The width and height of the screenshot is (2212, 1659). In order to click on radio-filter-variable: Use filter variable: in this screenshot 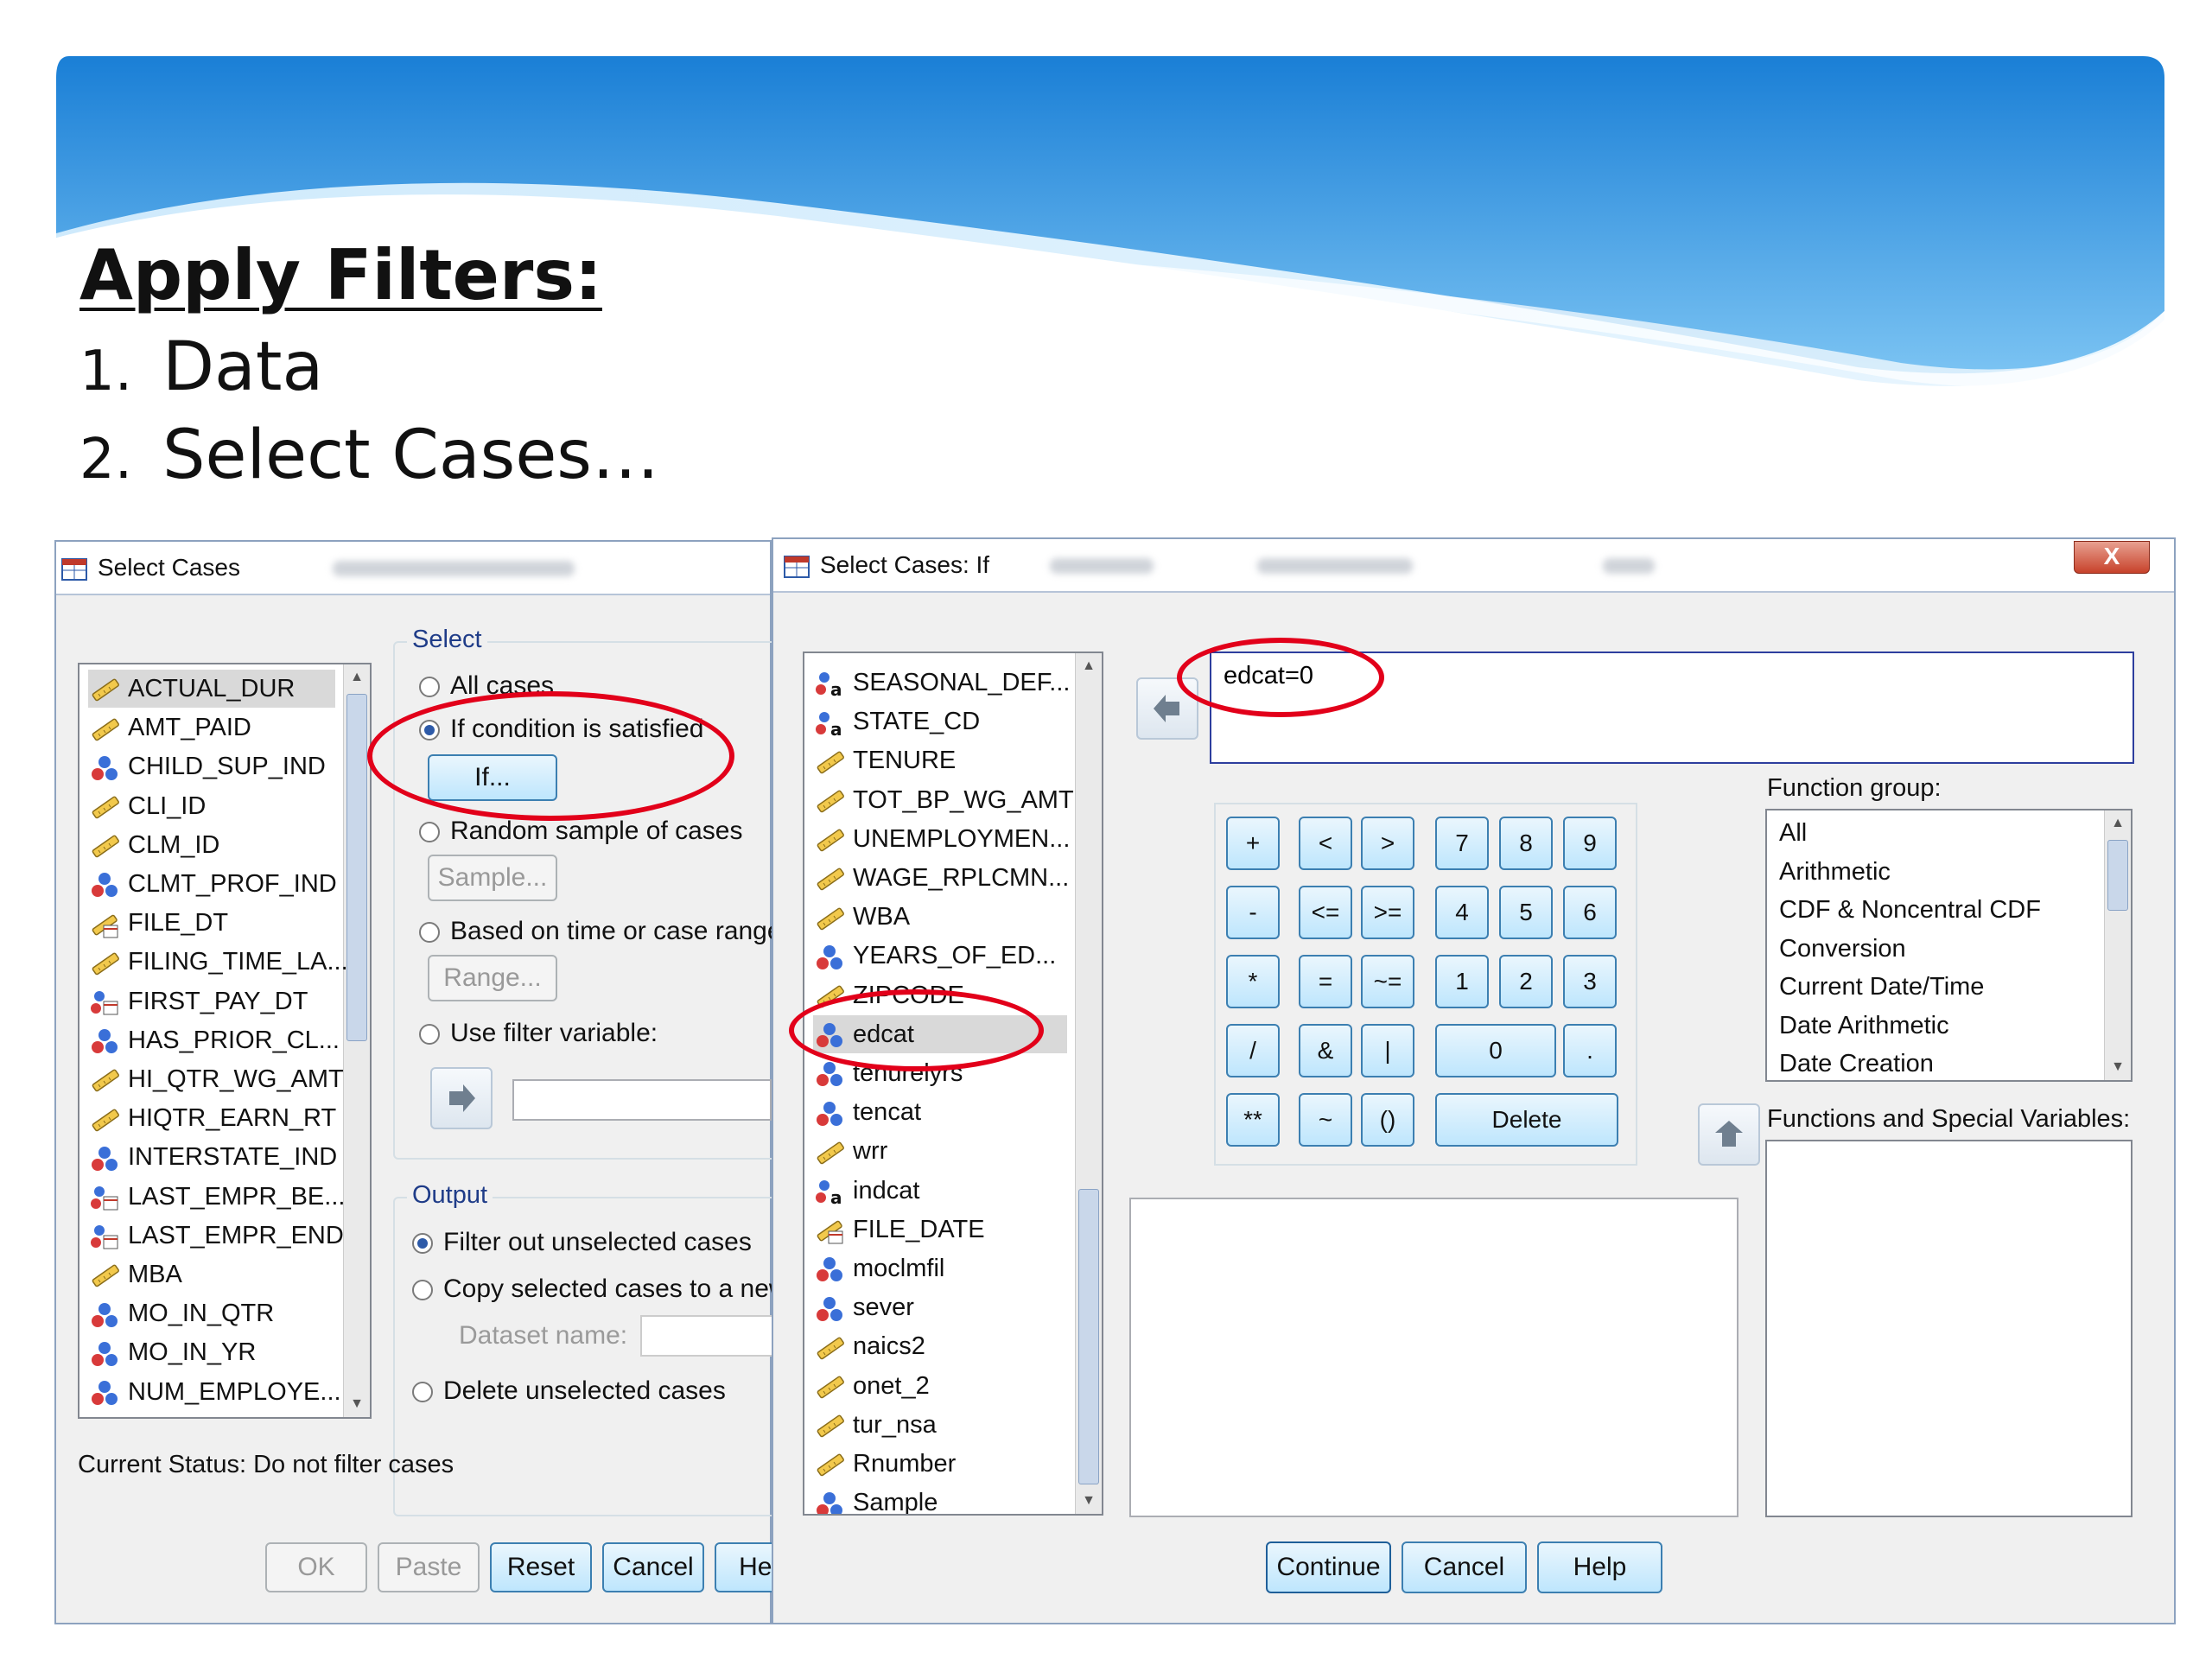, I will do `click(538, 1033)`.